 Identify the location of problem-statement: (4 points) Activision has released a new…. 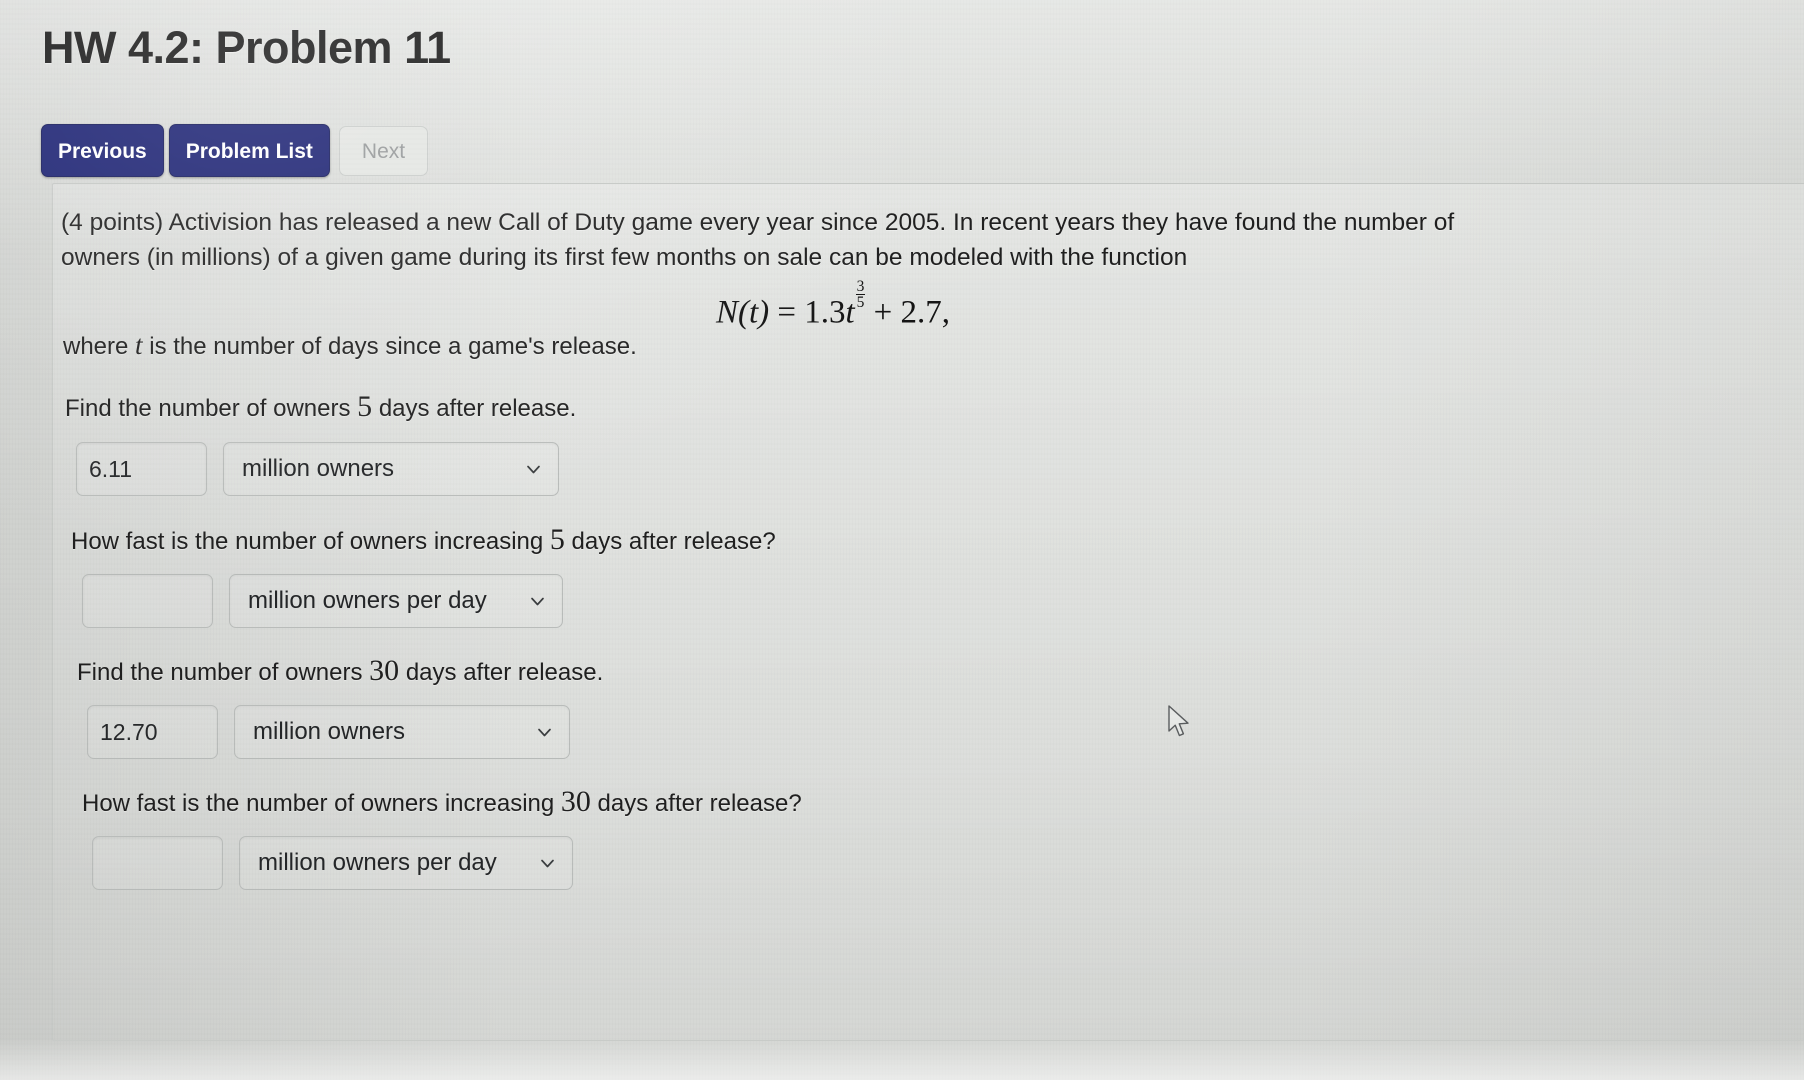
(758, 240).